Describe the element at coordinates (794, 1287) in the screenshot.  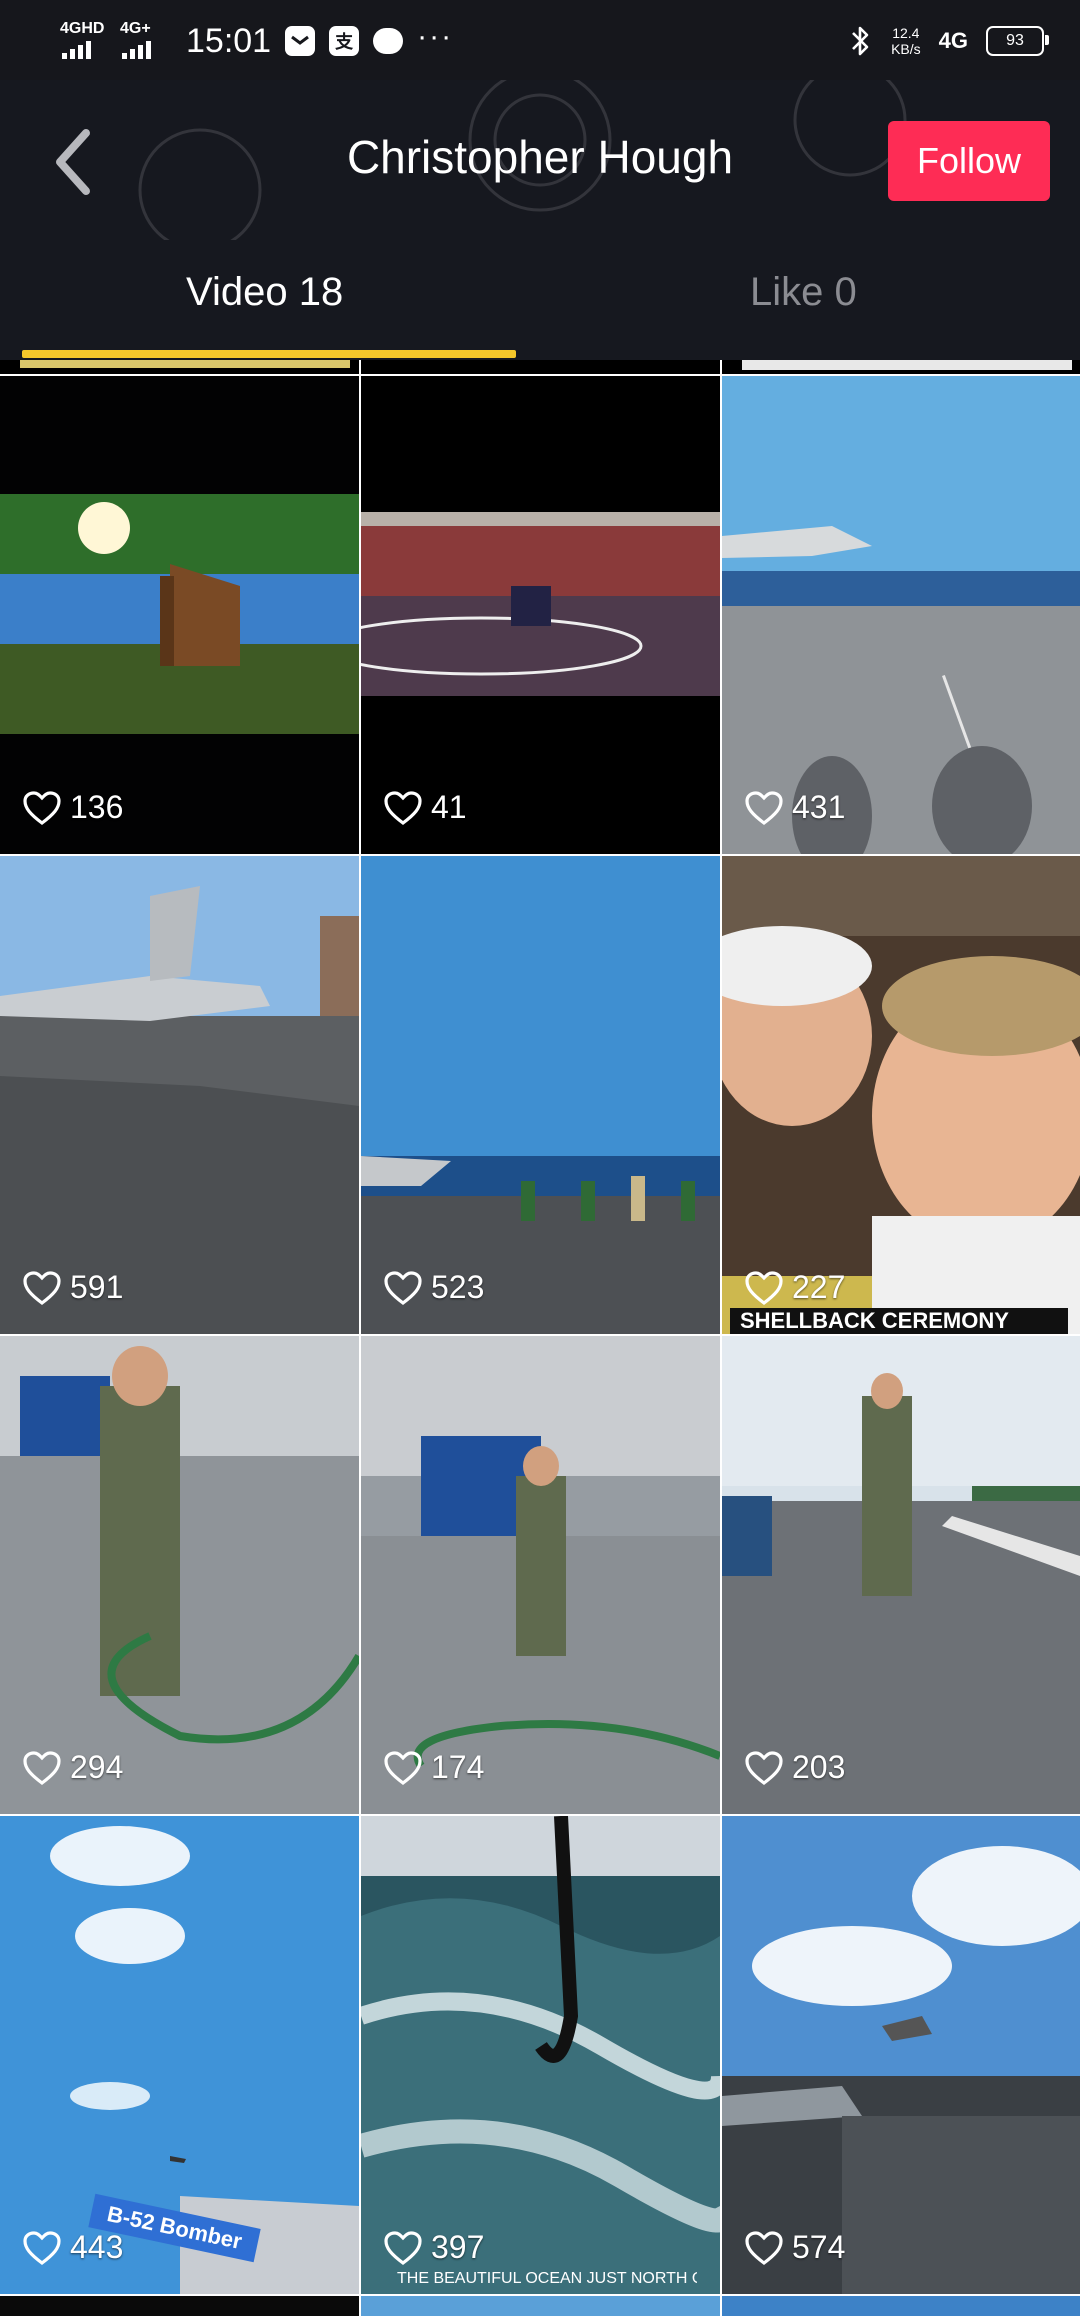
I see `like-count: 227` at that location.